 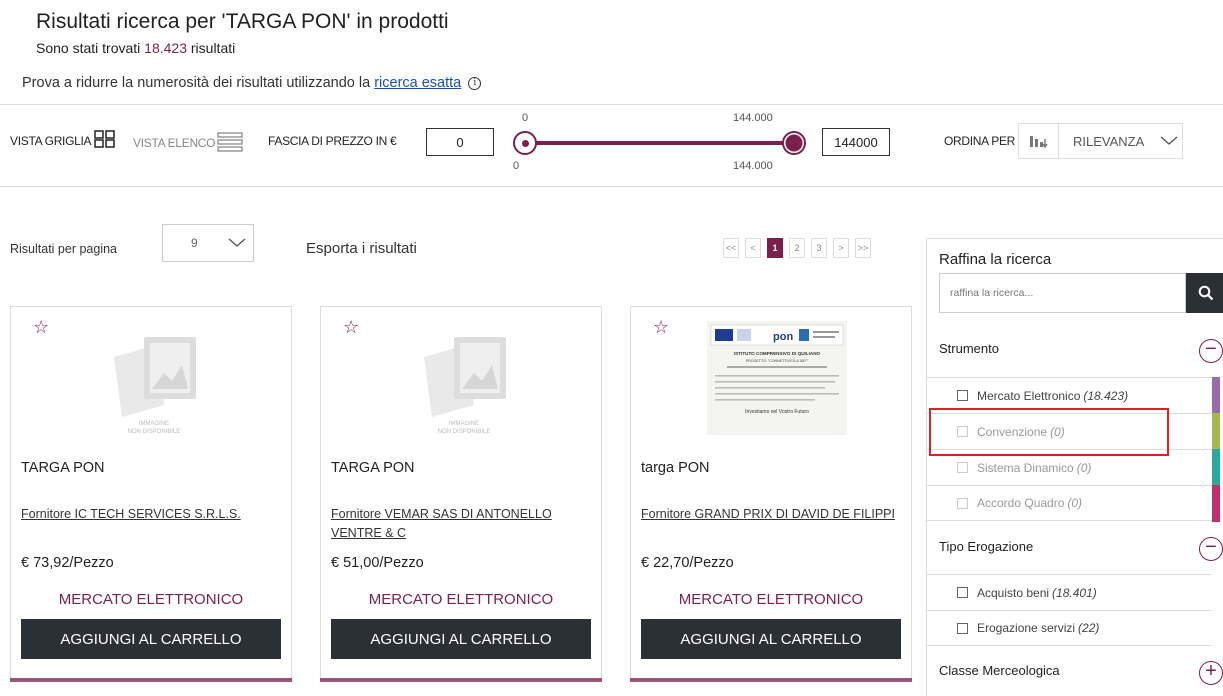 I want to click on slider-max-label: 144.000, so click(x=753, y=118).